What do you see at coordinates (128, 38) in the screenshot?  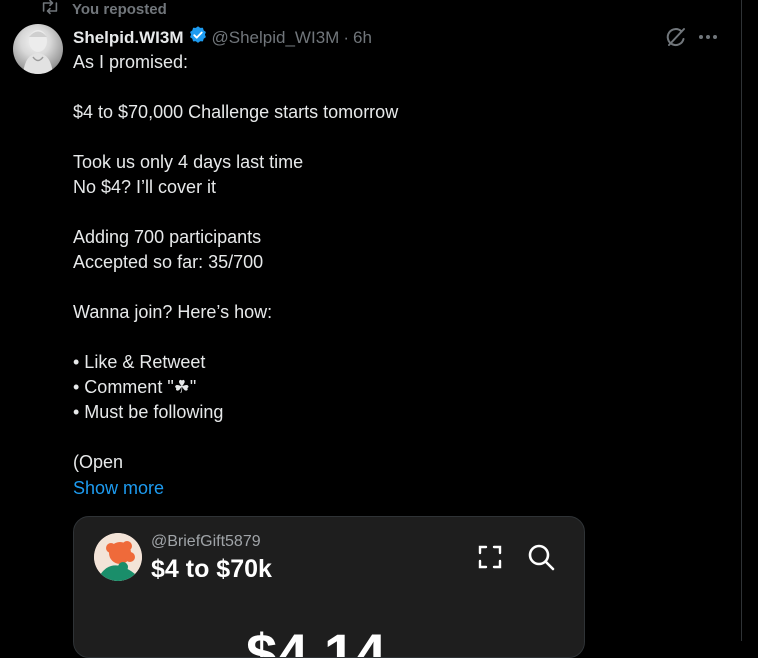 I see `author-name: Shelpid.WI3M` at bounding box center [128, 38].